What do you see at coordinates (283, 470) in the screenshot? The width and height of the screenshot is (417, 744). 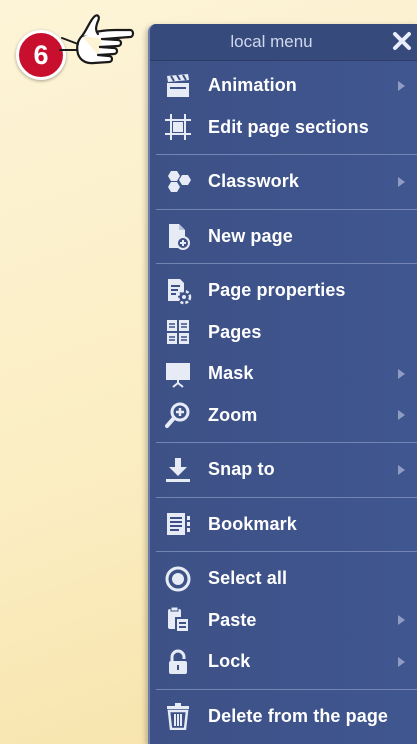 I see `menu-item-snap-to: Snap to` at bounding box center [283, 470].